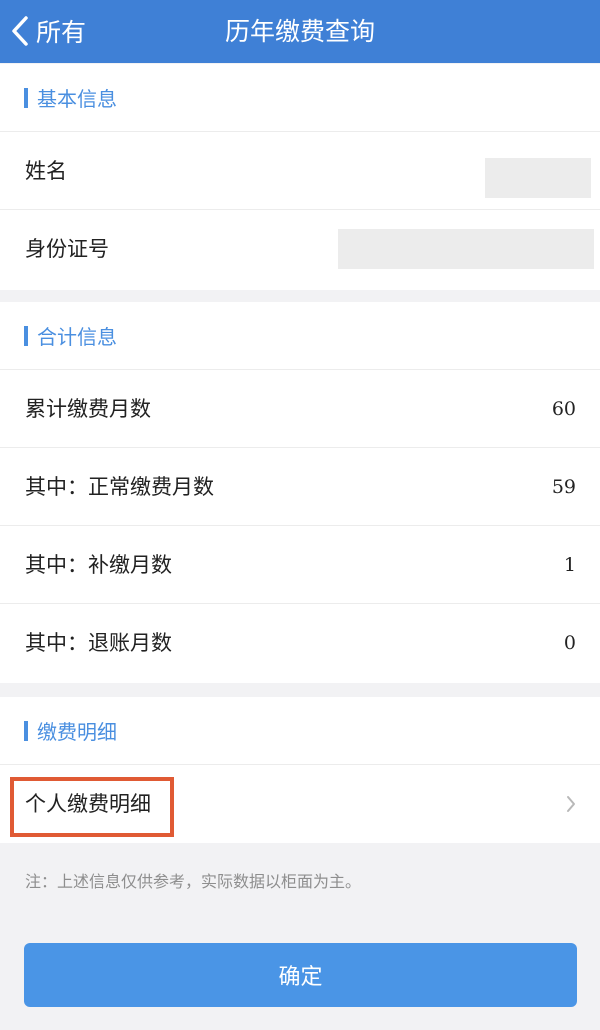  I want to click on section-header: 基本信息, so click(300, 98).